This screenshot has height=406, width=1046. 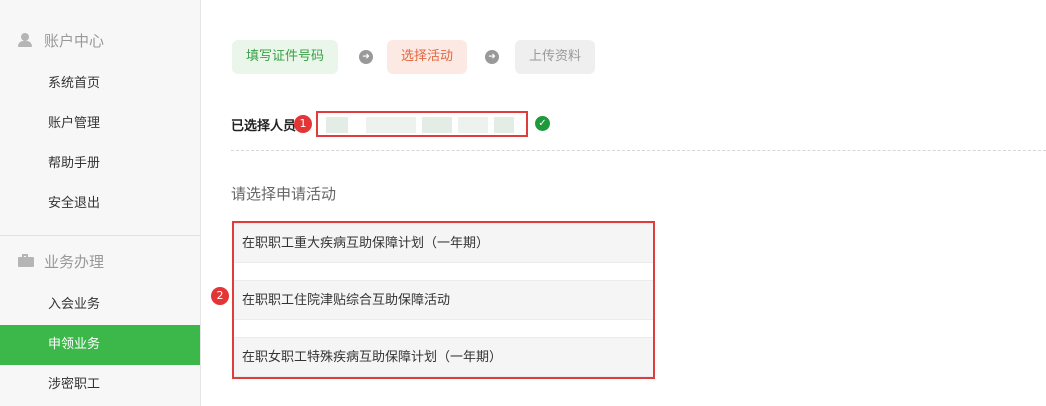 What do you see at coordinates (74, 261) in the screenshot?
I see `business-title: 业务办理` at bounding box center [74, 261].